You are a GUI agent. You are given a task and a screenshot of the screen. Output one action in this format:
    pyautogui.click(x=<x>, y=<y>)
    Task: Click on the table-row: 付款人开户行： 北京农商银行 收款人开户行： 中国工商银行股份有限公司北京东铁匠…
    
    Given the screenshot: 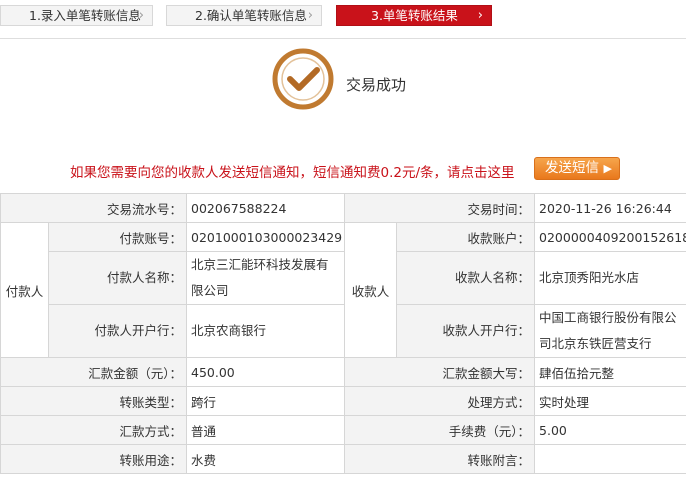 What is the action you would take?
    pyautogui.click(x=343, y=331)
    